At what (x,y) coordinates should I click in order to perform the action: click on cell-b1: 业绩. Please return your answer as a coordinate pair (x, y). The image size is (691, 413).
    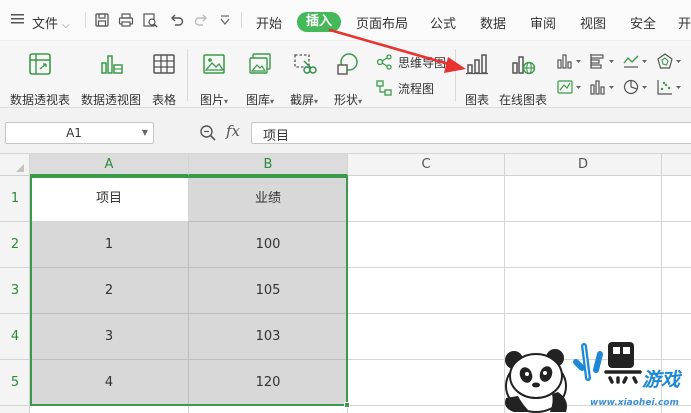
    Looking at the image, I should click on (268, 199).